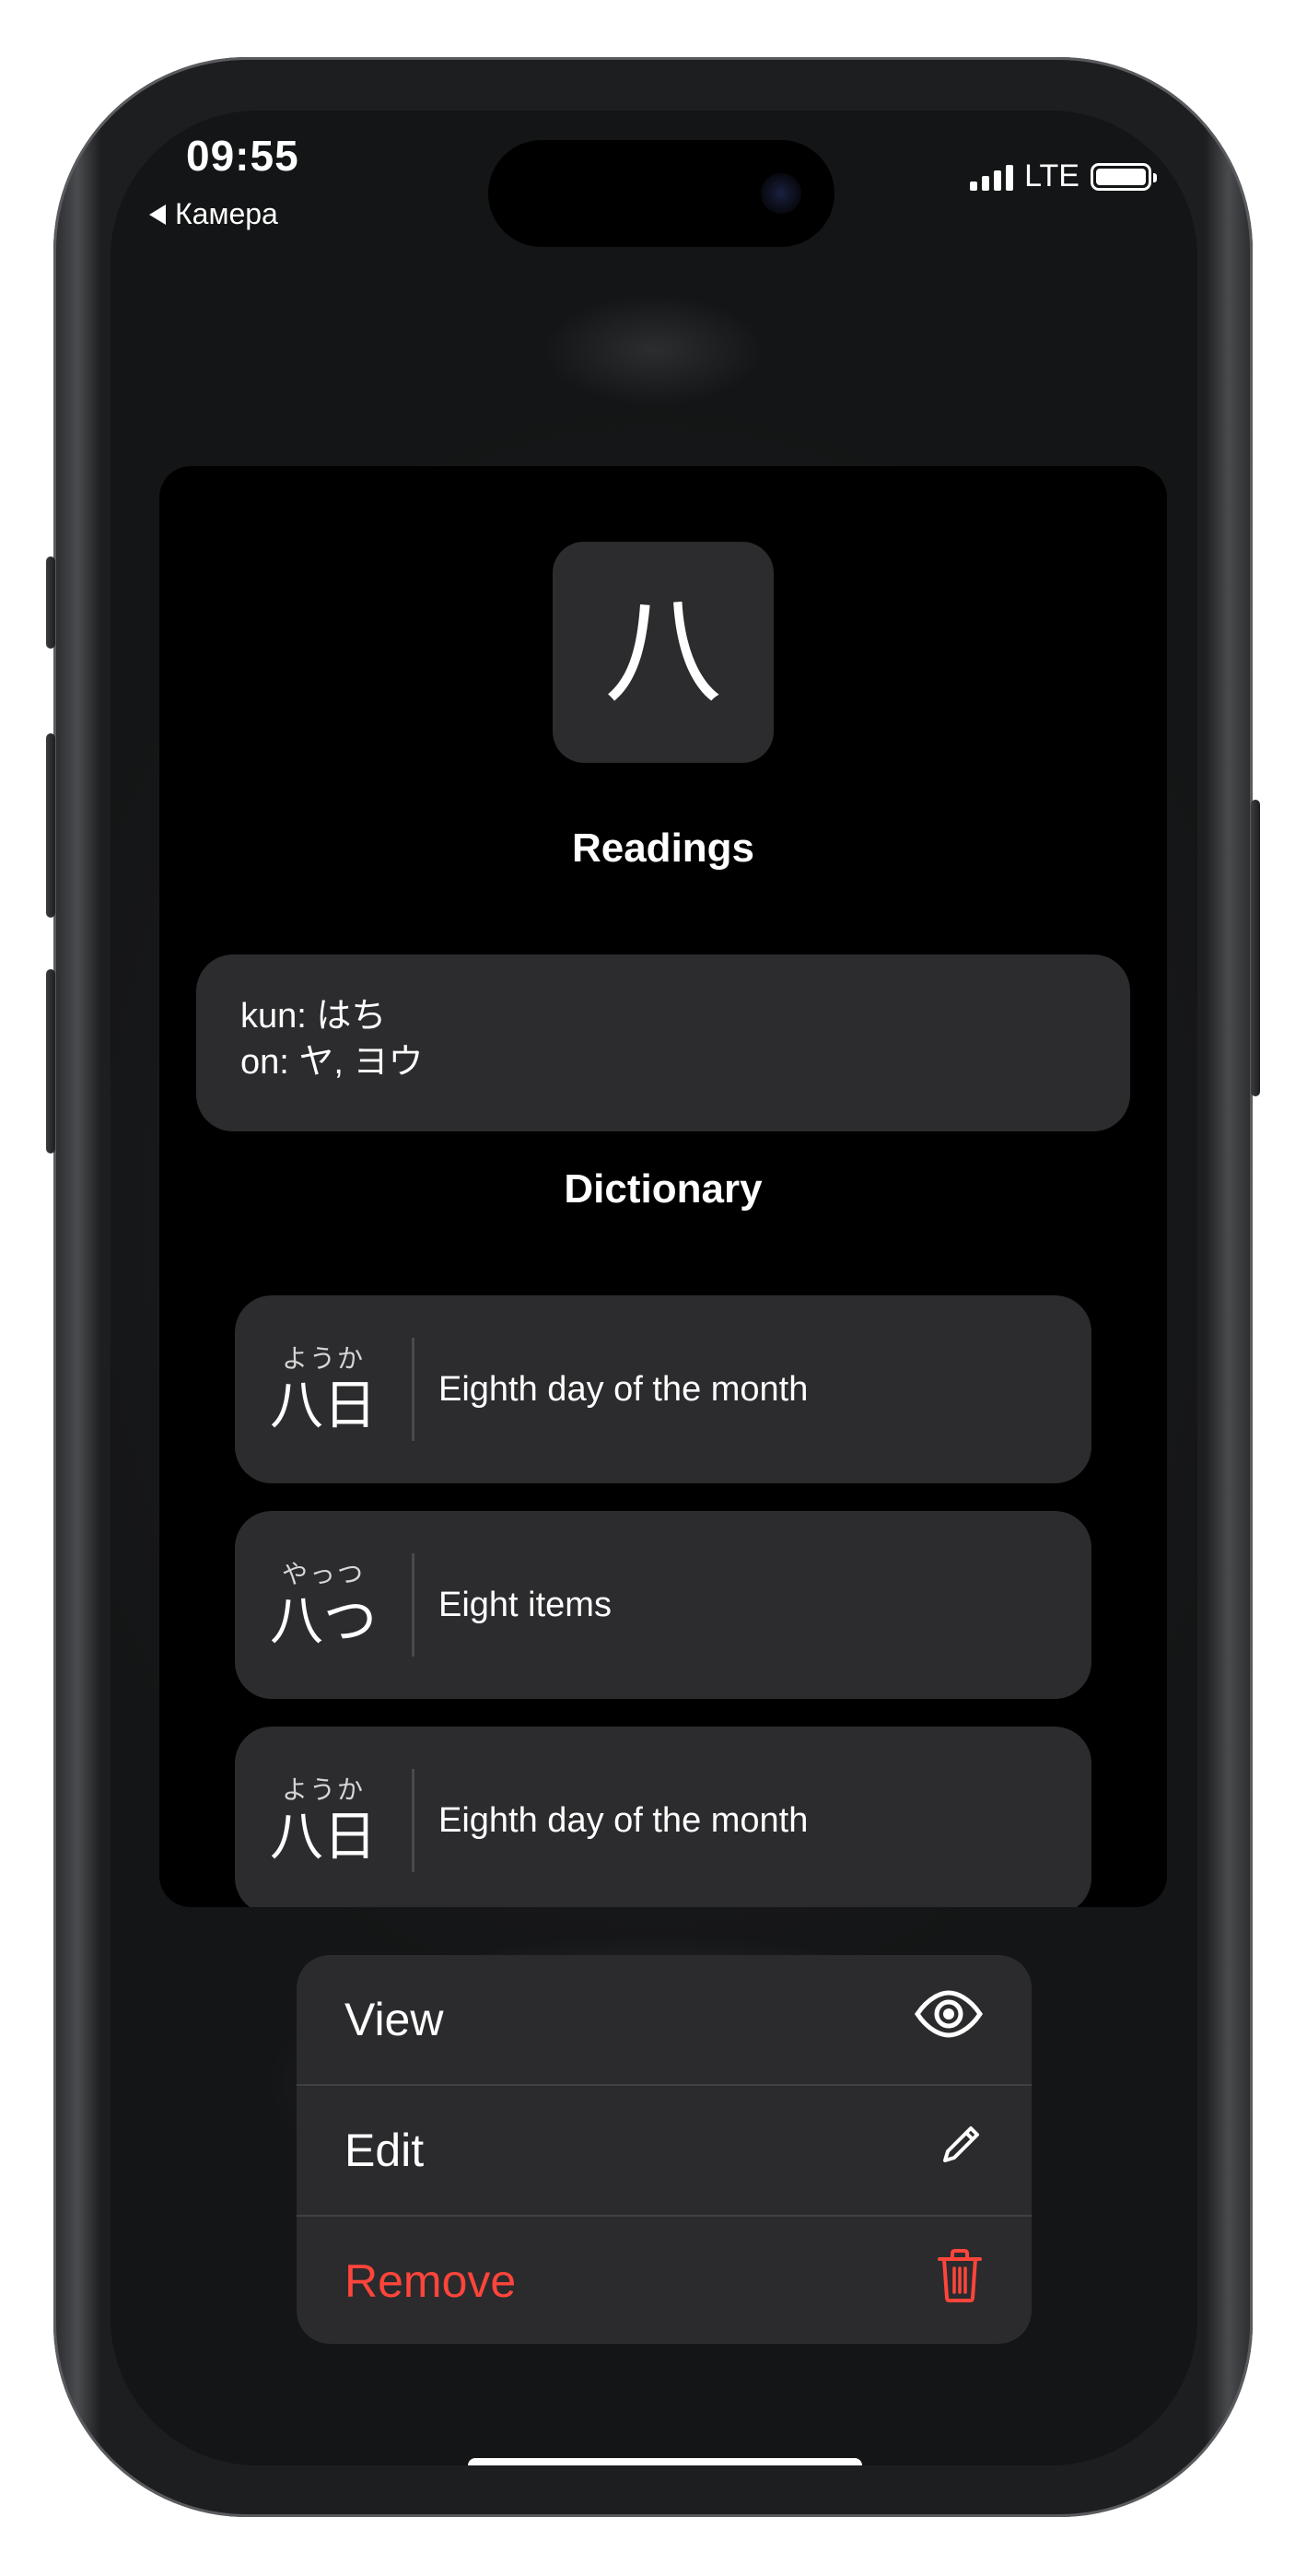 Image resolution: width=1307 pixels, height=2576 pixels. I want to click on word-meaning: Eight items, so click(525, 1604).